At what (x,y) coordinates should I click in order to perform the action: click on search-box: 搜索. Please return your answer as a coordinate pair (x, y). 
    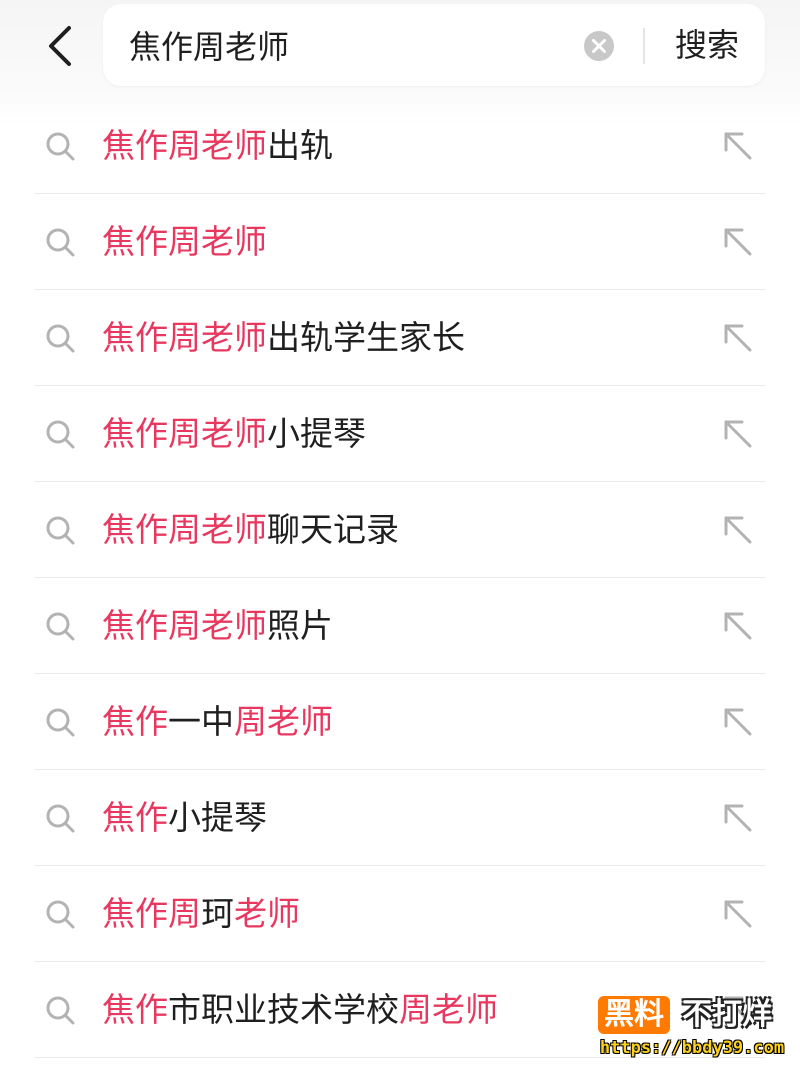
    Looking at the image, I should click on (434, 45).